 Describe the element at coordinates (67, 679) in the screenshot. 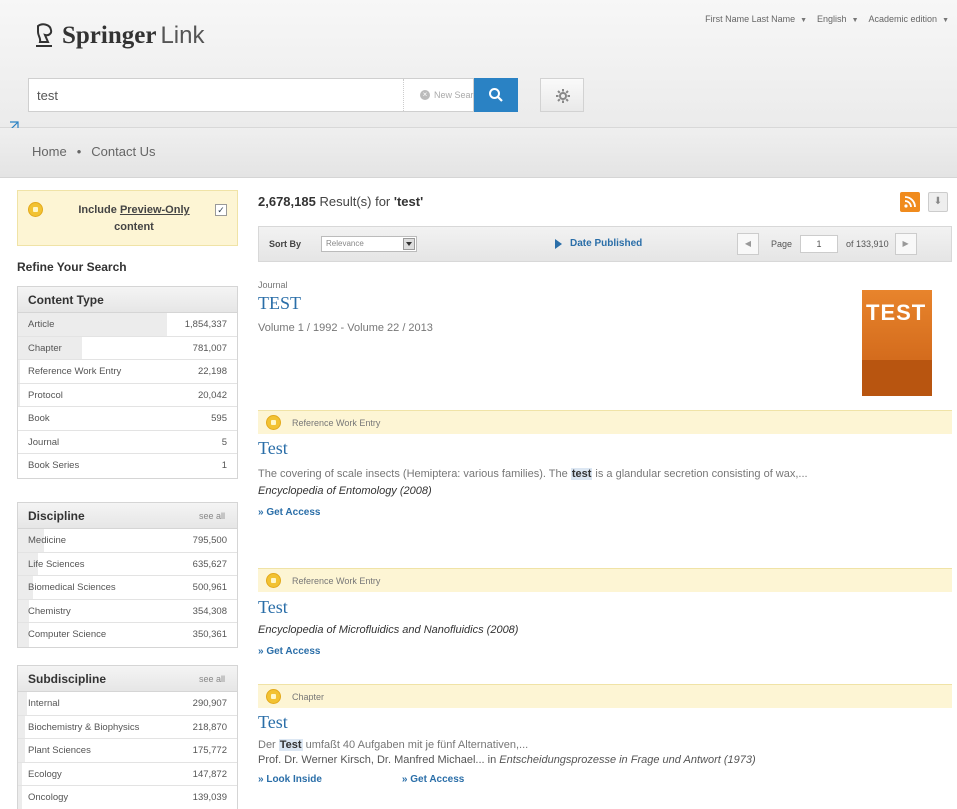

I see `facet-title: Subdiscipline` at that location.